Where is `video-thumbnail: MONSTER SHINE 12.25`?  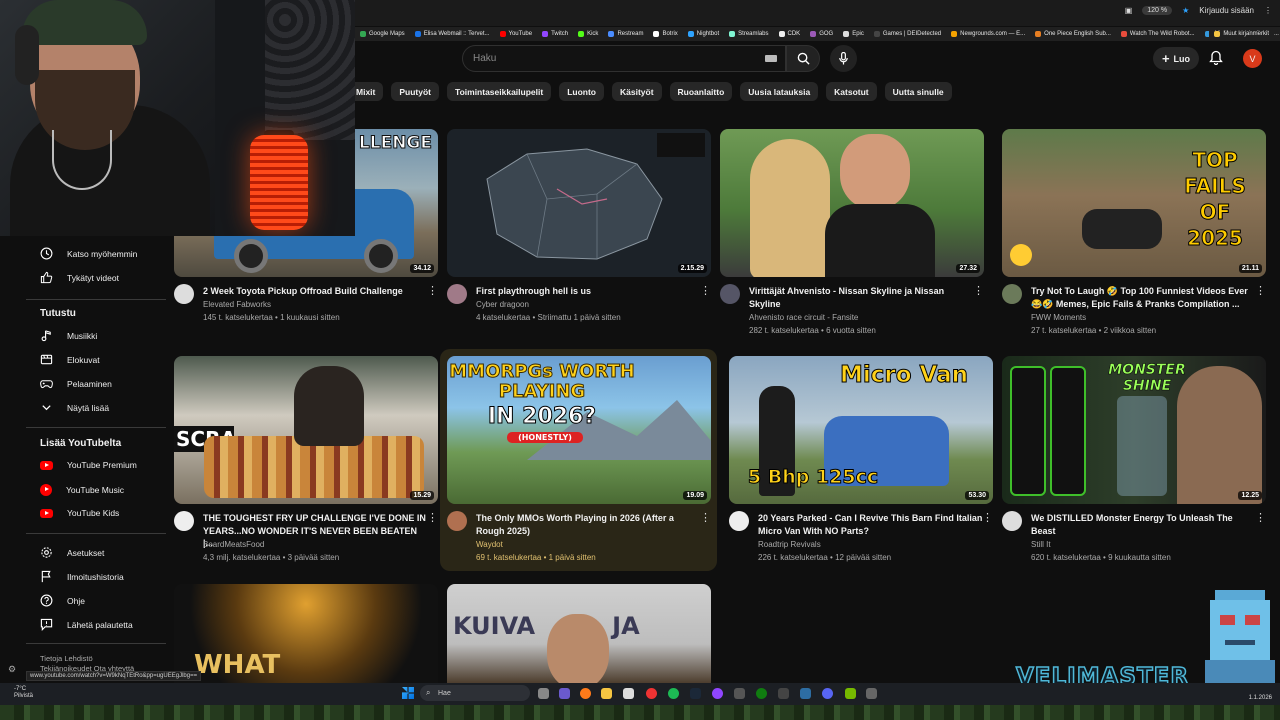
video-thumbnail: MONSTER SHINE 12.25 is located at coordinates (1134, 430).